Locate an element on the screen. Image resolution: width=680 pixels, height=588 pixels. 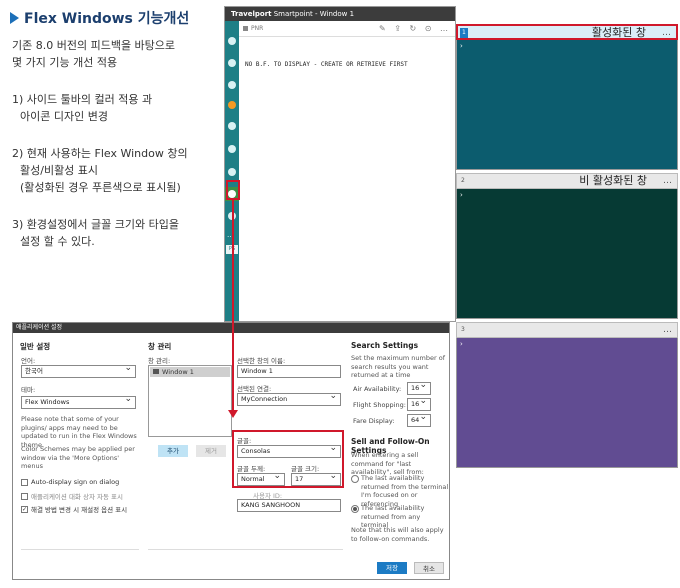
auto-display-checkbox: Auto-display sign on dialog is located at coordinates (70, 482).